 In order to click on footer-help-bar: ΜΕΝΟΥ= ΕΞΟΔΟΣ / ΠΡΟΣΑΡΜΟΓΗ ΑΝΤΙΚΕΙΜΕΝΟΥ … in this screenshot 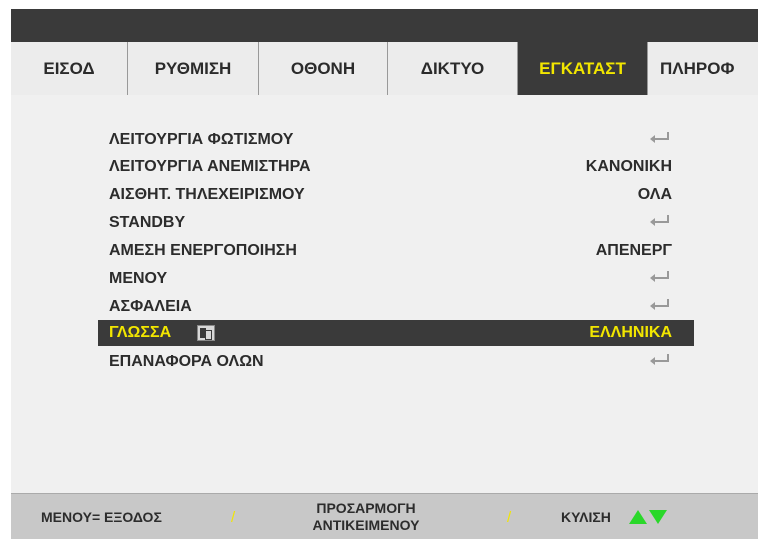, I will do `click(384, 516)`.